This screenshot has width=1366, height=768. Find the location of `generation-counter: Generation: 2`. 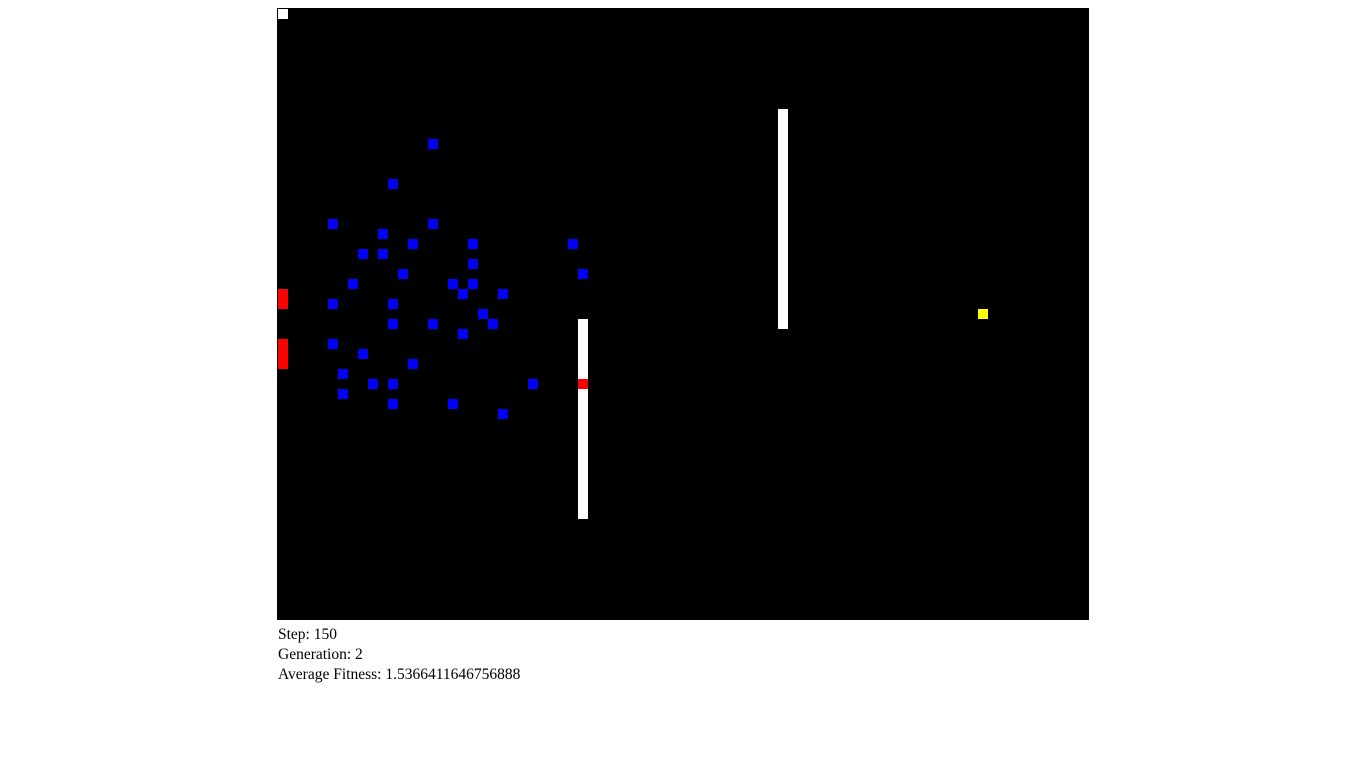

generation-counter: Generation: 2 is located at coordinates (399, 655).